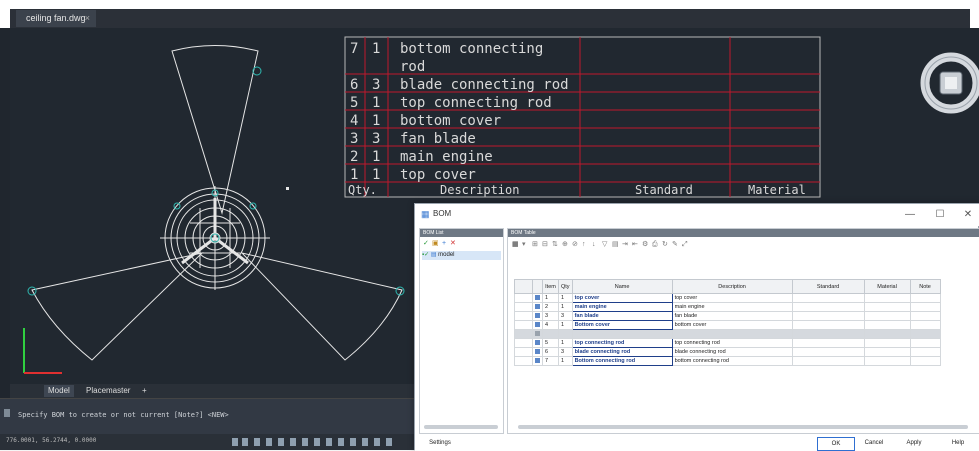  What do you see at coordinates (550, 334) in the screenshot?
I see `cell-item` at bounding box center [550, 334].